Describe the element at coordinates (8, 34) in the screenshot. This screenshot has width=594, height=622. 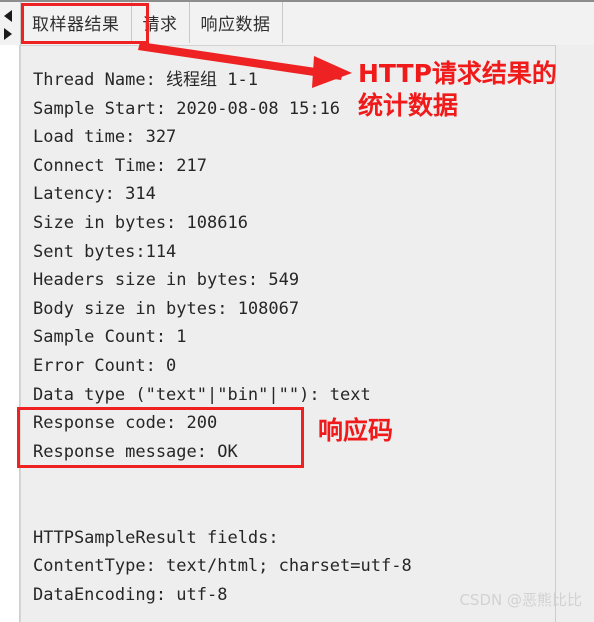
I see `triangle-right-icon` at that location.